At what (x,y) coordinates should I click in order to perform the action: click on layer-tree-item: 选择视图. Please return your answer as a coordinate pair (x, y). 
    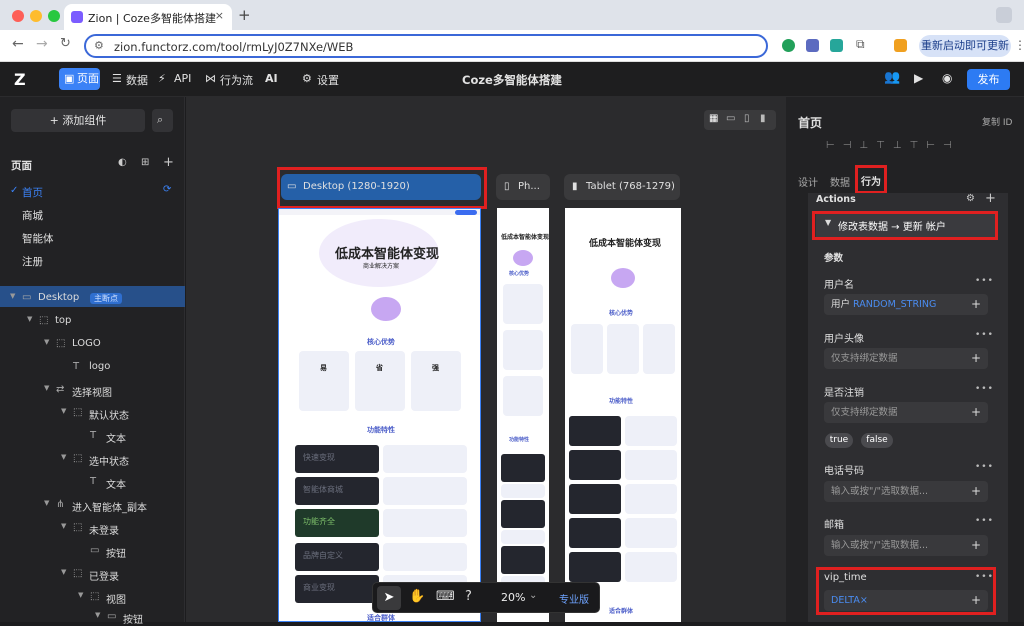
    Looking at the image, I should click on (92, 391).